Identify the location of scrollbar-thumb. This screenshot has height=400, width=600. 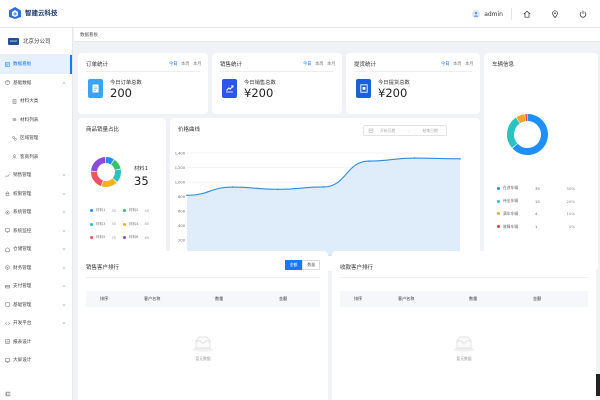
(598, 385).